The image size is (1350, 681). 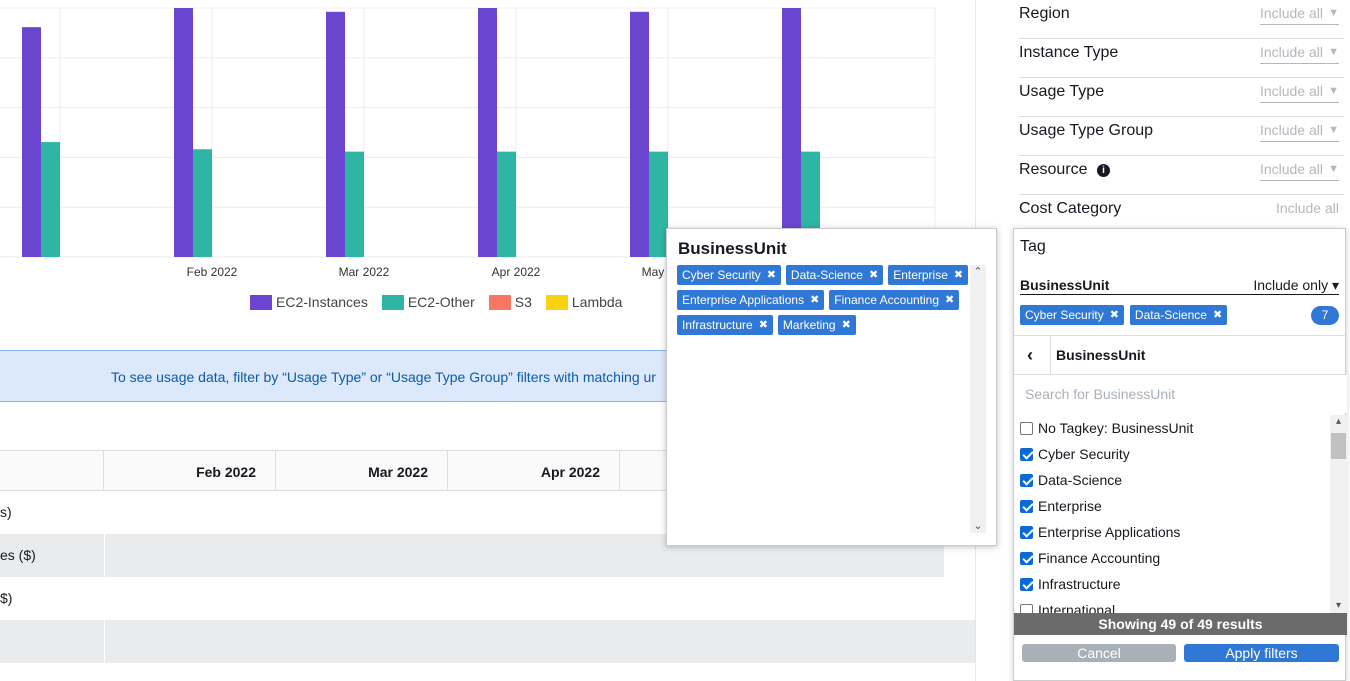 I want to click on scroll-down-icon: ⌄, so click(x=978, y=526).